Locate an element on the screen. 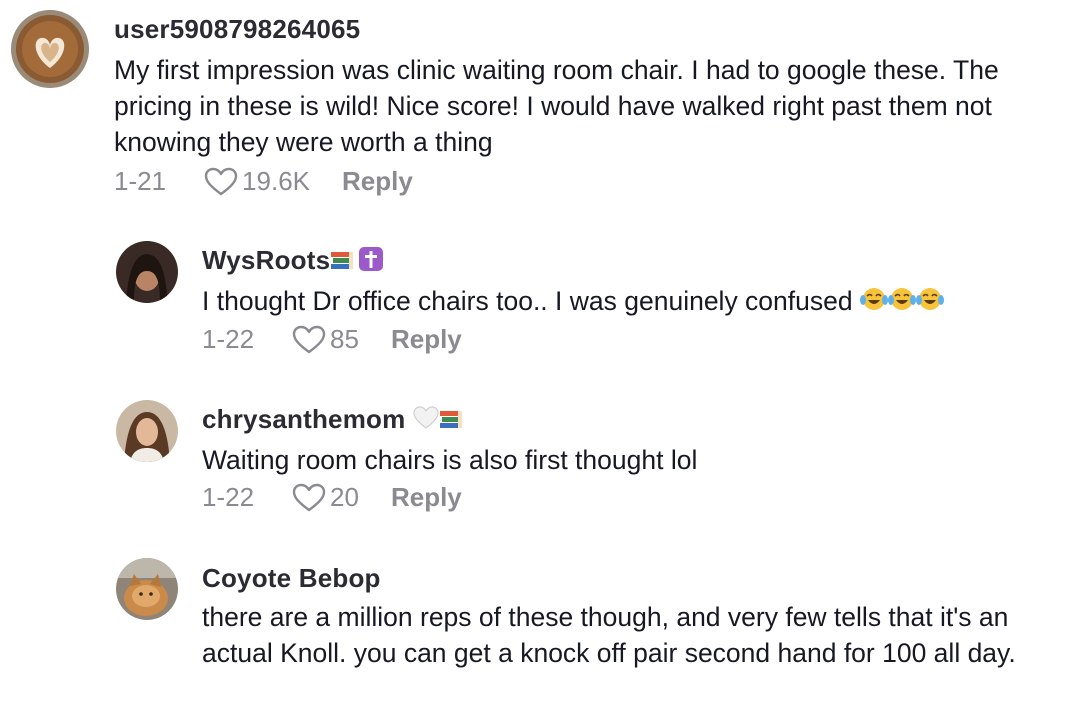 The width and height of the screenshot is (1090, 716). white-heart-emoji is located at coordinates (426, 421).